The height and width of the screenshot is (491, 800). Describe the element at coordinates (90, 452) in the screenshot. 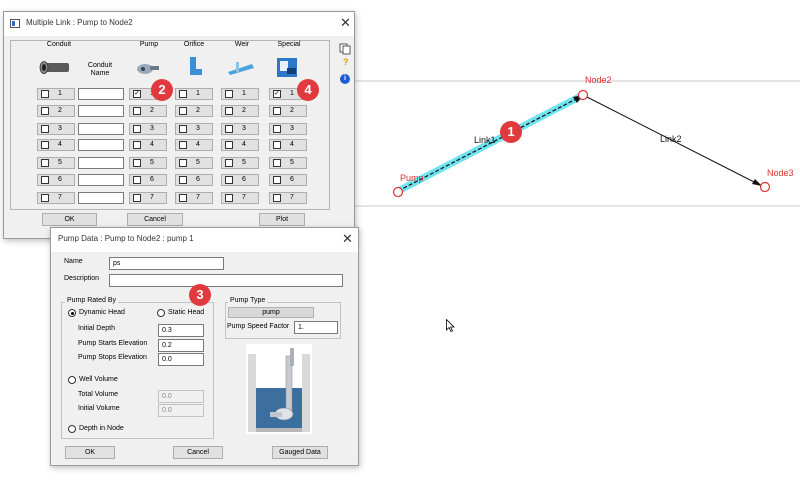

I see `pump-data-ok-button: OK` at that location.